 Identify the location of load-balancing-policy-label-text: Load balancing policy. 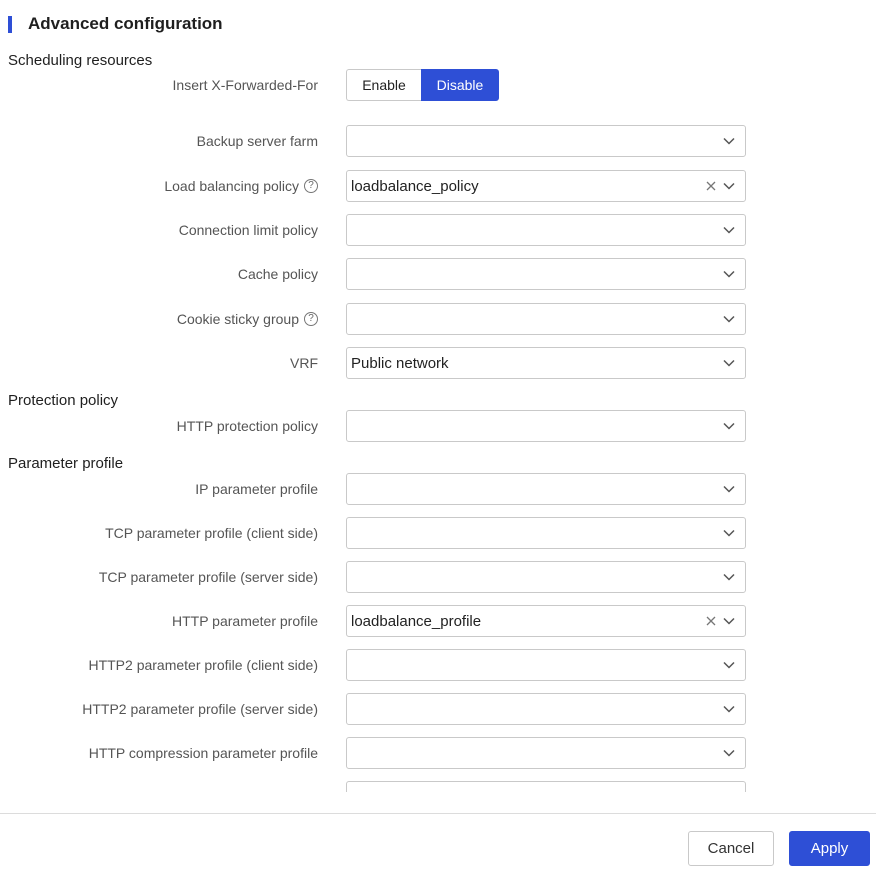
(231, 186).